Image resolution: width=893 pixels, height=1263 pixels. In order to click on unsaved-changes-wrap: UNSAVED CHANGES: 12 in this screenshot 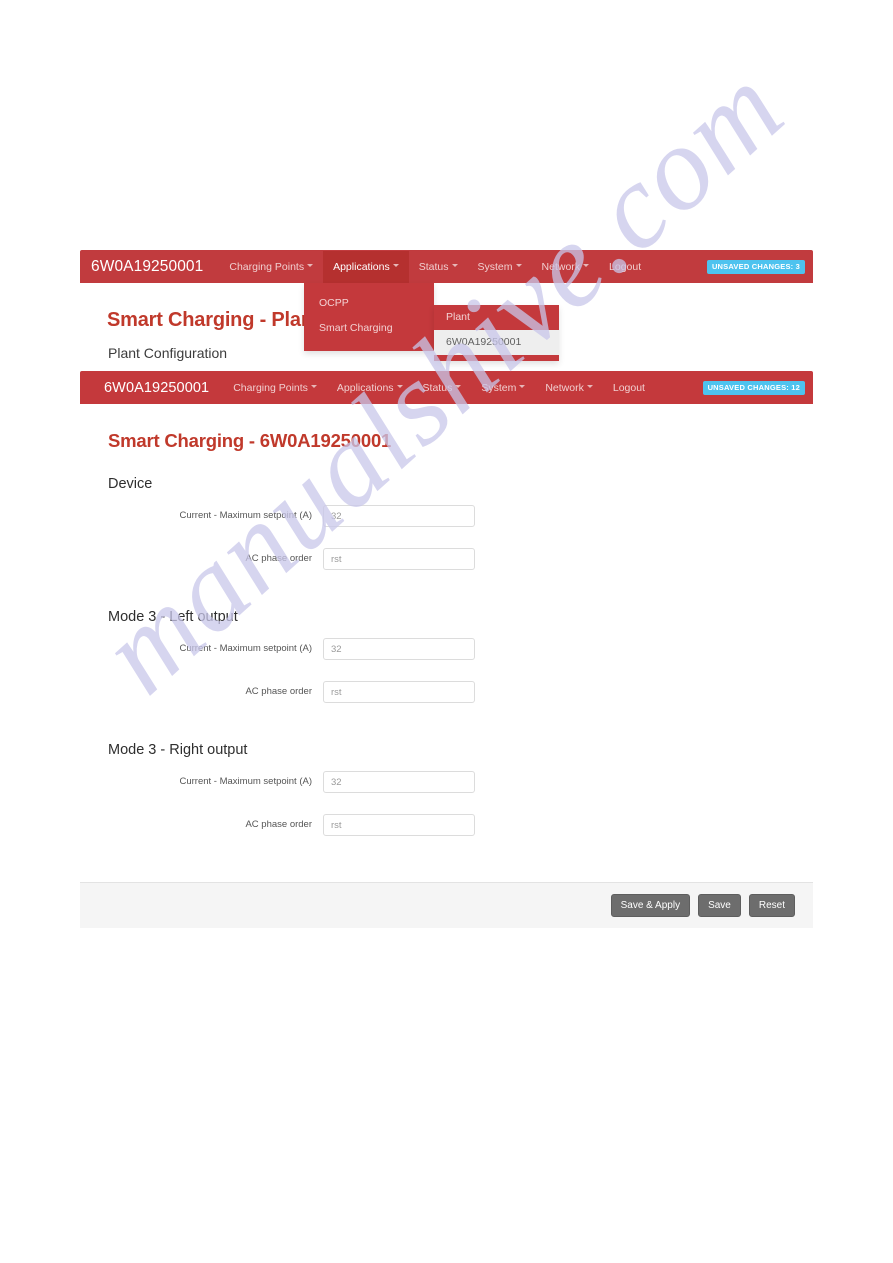, I will do `click(757, 387)`.